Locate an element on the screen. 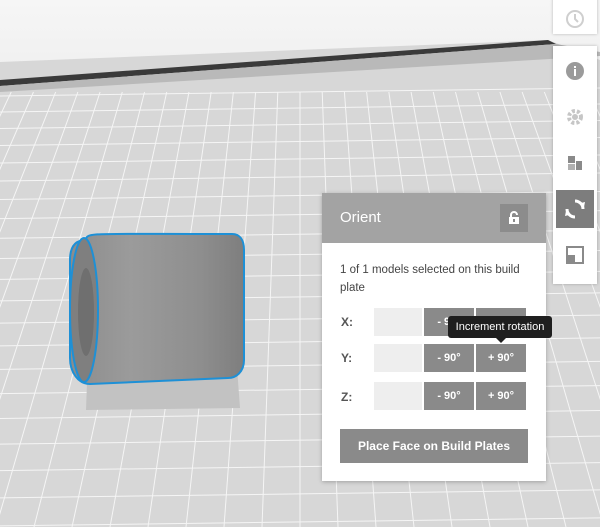 The height and width of the screenshot is (527, 600). y-rotation-field is located at coordinates (398, 358).